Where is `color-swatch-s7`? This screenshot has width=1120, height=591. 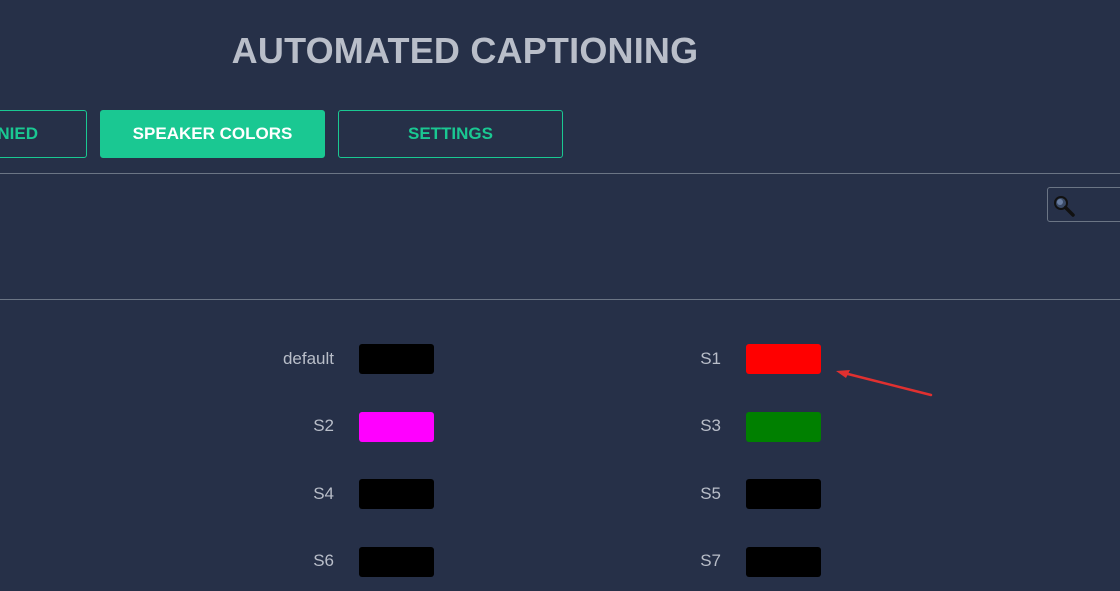 color-swatch-s7 is located at coordinates (783, 562).